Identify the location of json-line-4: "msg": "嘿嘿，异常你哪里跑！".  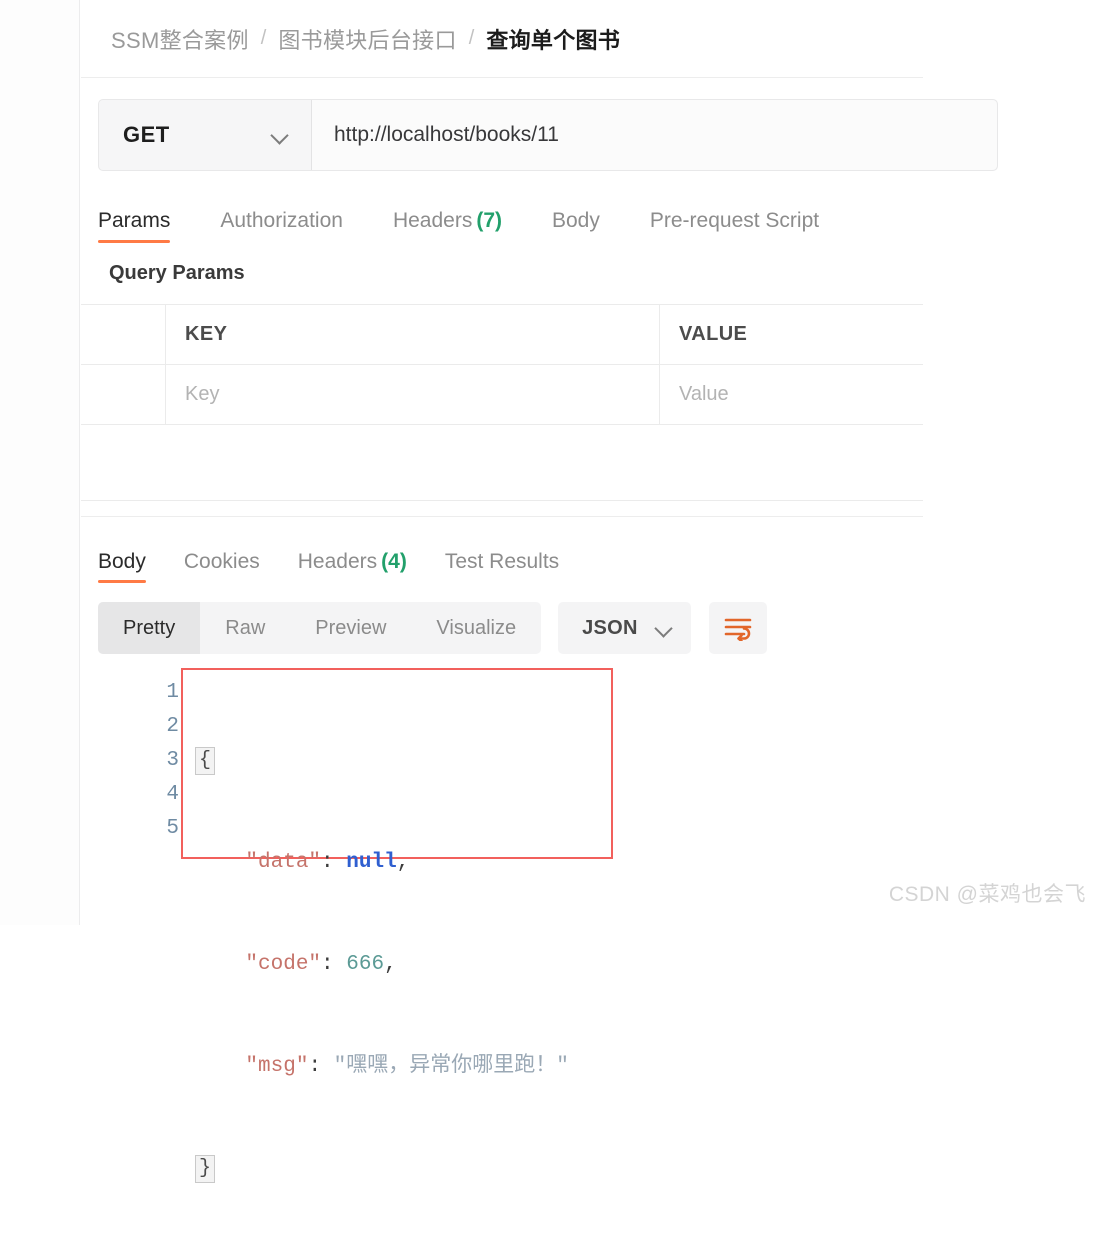
(382, 1067).